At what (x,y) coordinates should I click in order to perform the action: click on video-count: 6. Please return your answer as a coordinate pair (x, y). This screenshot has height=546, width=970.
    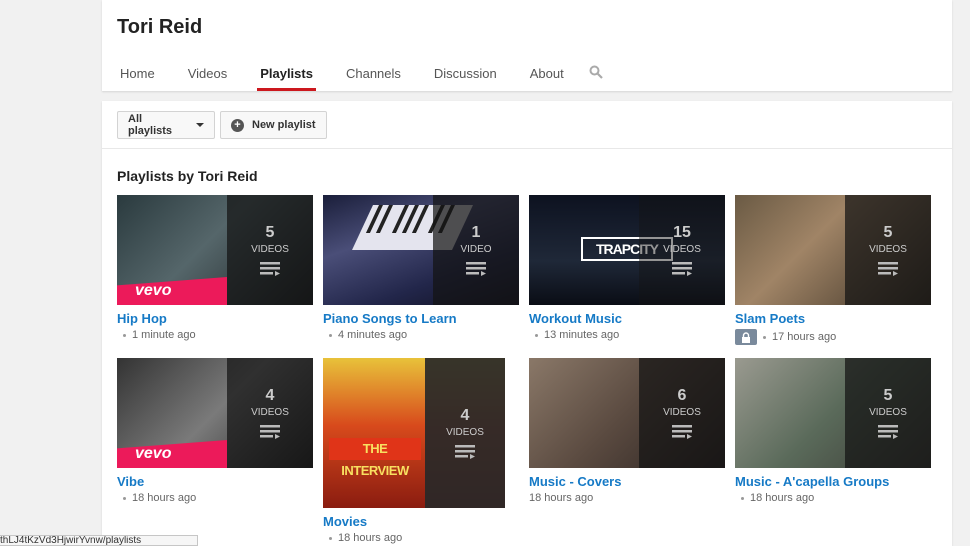
    Looking at the image, I should click on (682, 395).